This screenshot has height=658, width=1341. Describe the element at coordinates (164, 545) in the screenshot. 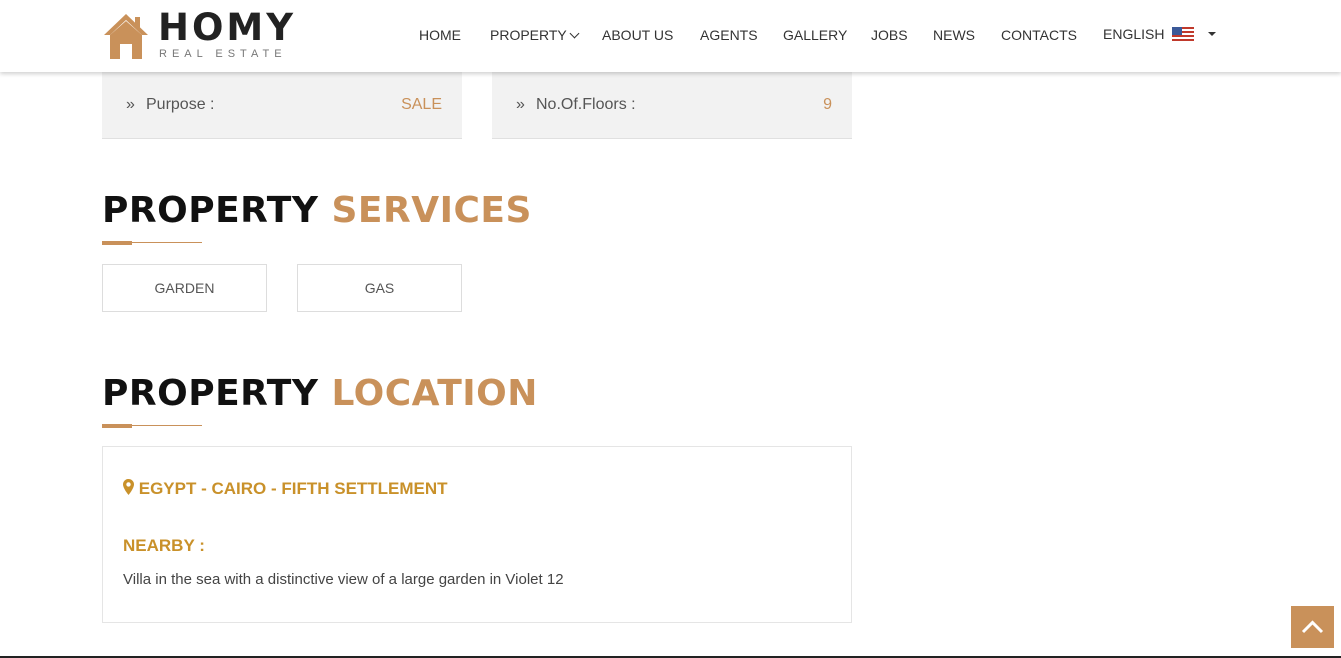

I see `nearby-label: NEARBY :` at that location.